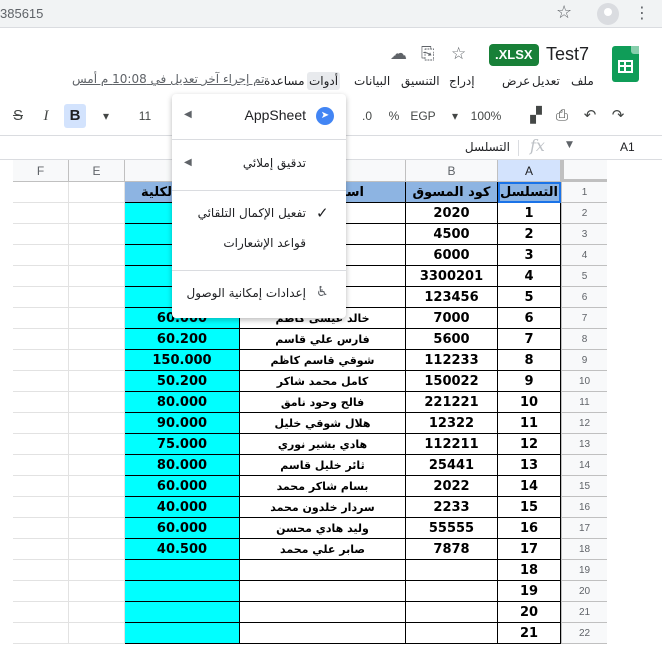 Image resolution: width=662 pixels, height=650 pixels. Describe the element at coordinates (584, 444) in the screenshot. I see `row-header: 13` at that location.